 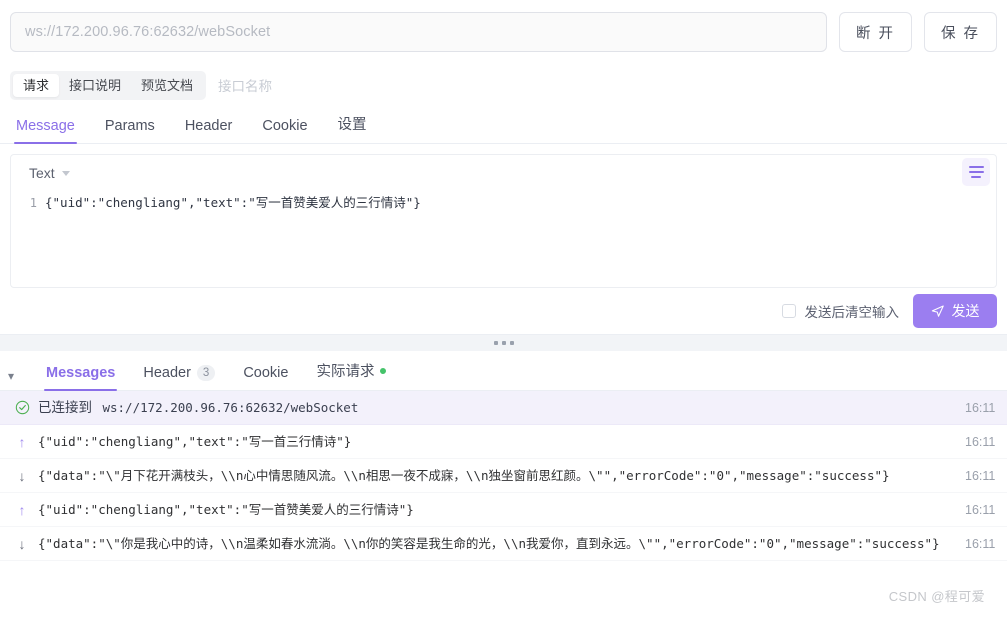 I want to click on doc-tab-group: 请求 接口说明 预览文档, so click(x=108, y=85).